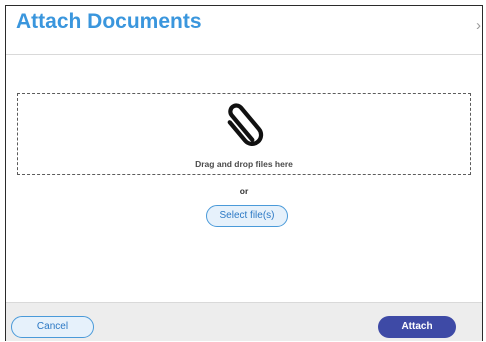 The width and height of the screenshot is (486, 342). I want to click on close-icon: ›, so click(478, 25).